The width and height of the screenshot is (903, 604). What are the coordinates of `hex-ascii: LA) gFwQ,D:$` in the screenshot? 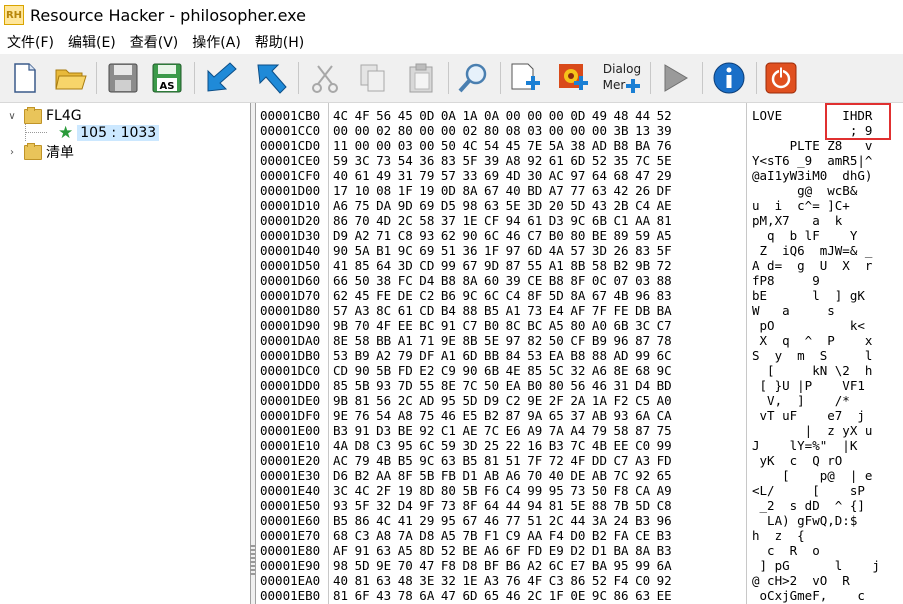 It's located at (805, 520).